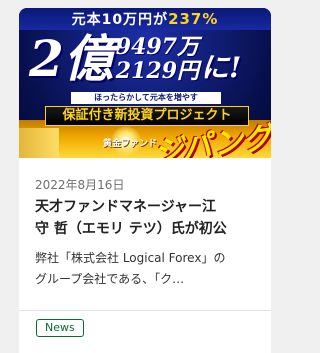 The width and height of the screenshot is (320, 353). What do you see at coordinates (157, 71) in the screenshot?
I see `banner-amount-line2: 2129円` at bounding box center [157, 71].